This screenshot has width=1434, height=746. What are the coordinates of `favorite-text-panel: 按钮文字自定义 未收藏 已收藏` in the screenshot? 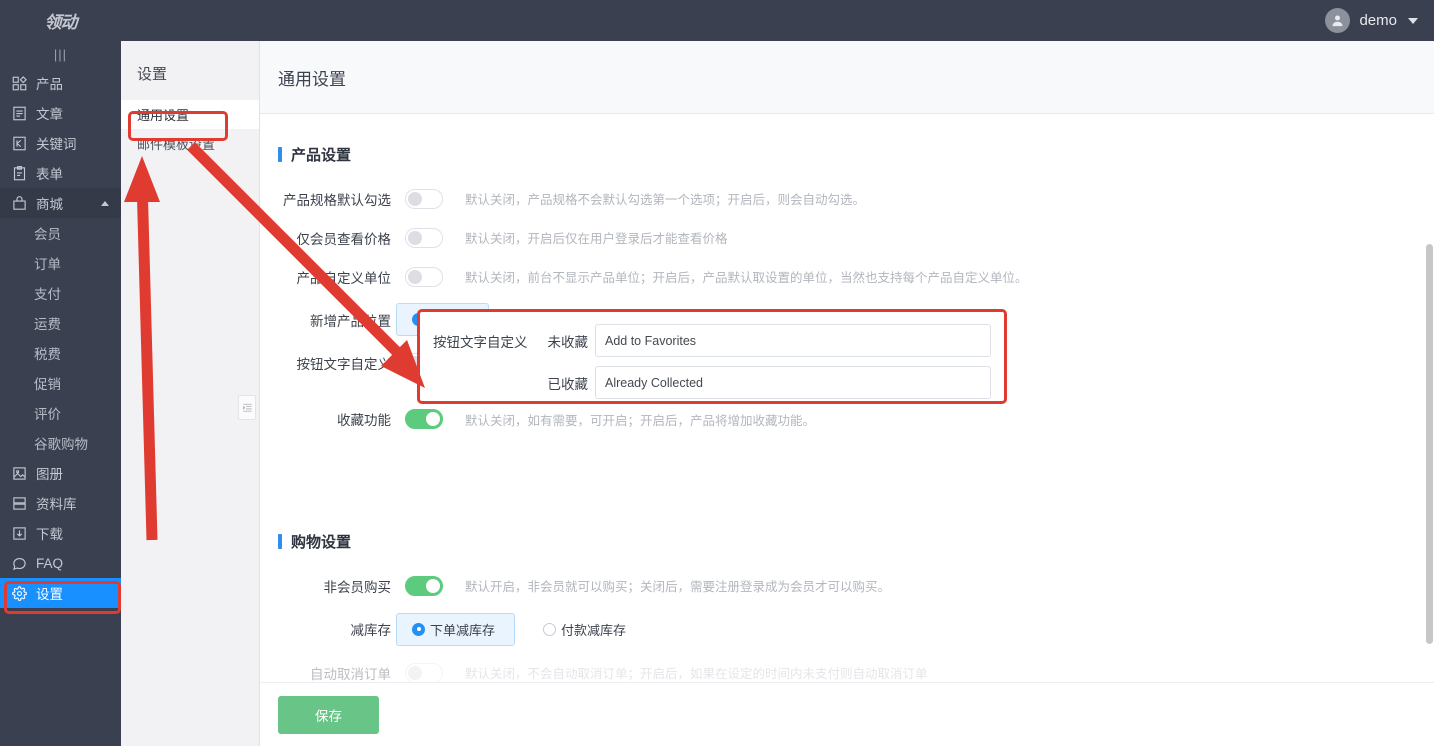 It's located at (712, 356).